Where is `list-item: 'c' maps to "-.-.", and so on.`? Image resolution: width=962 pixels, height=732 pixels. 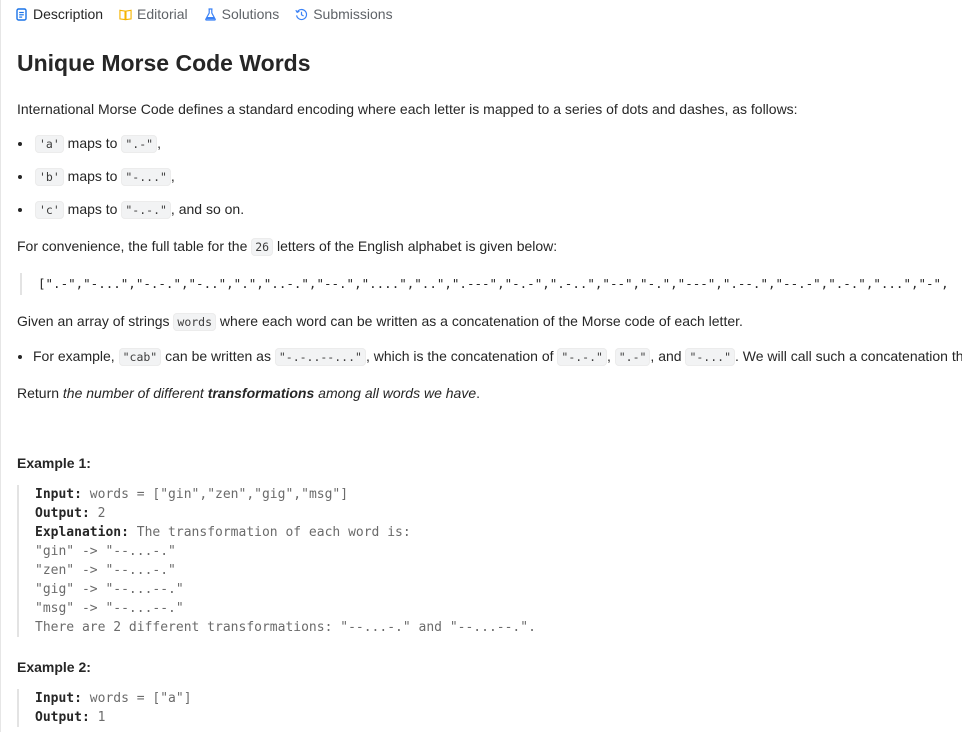 list-item: 'c' maps to "-.-.", and so on. is located at coordinates (489, 209).